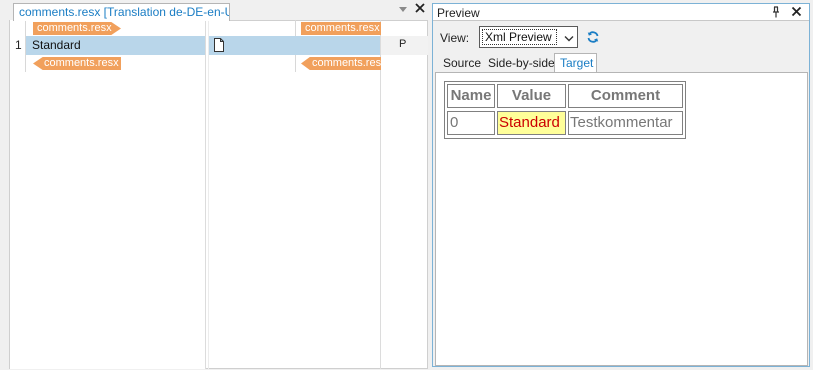 This screenshot has width=813, height=370. I want to click on segment-status: P, so click(403, 44).